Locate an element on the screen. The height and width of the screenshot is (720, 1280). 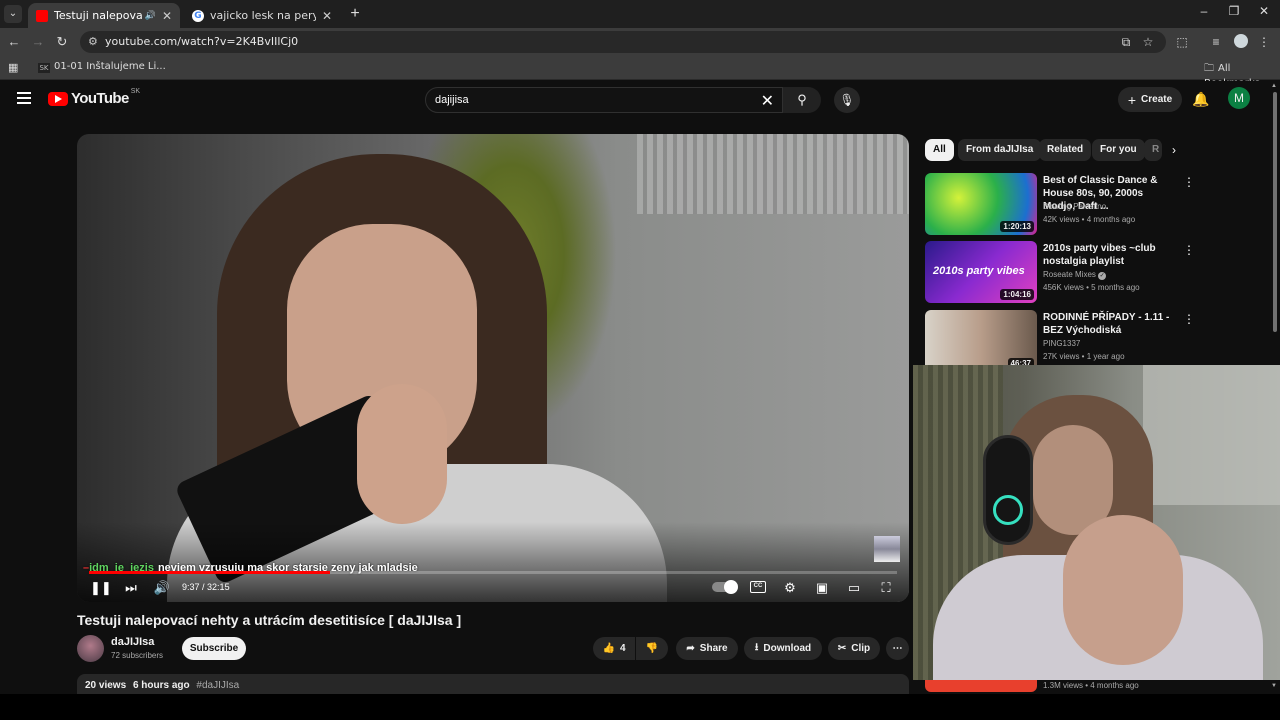
speaker-icon: 🔊 is located at coordinates (150, 16).